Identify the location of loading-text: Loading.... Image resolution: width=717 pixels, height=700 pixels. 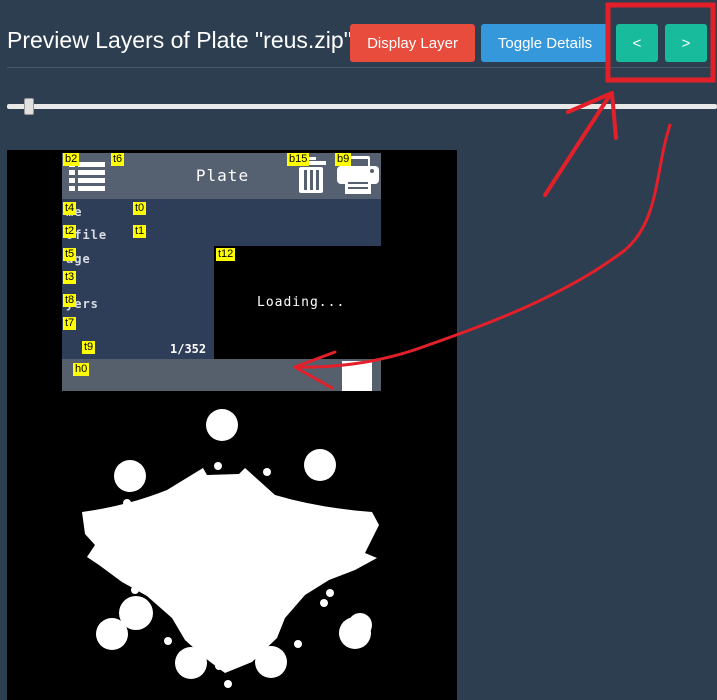
(301, 302).